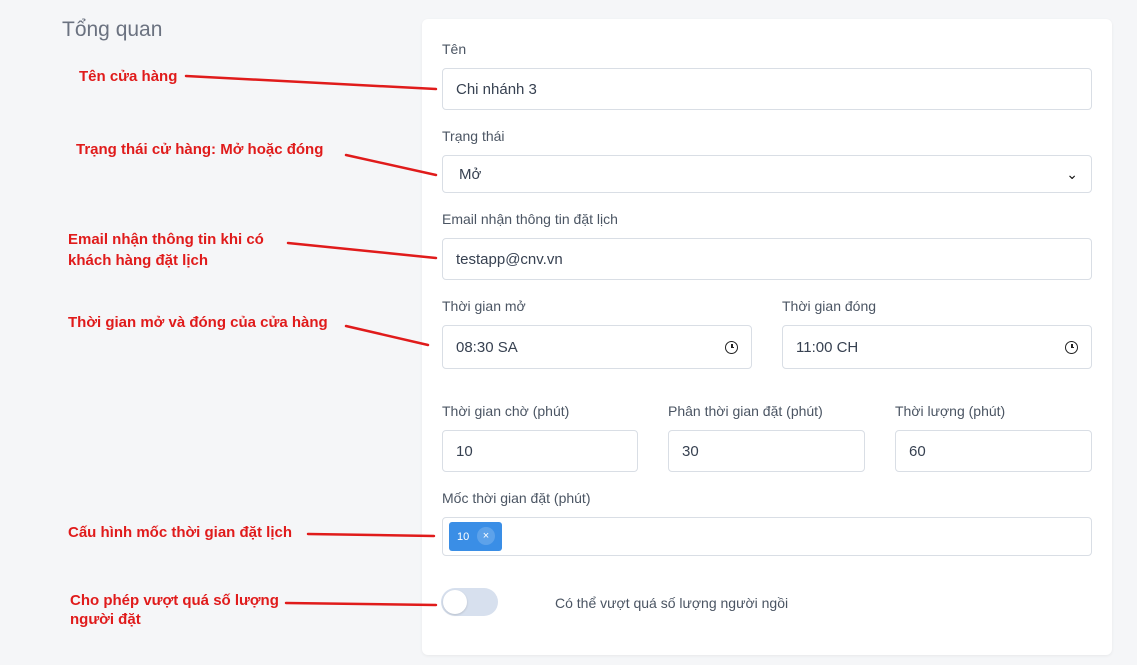  What do you see at coordinates (387, 335) in the screenshot?
I see `arrow-hours` at bounding box center [387, 335].